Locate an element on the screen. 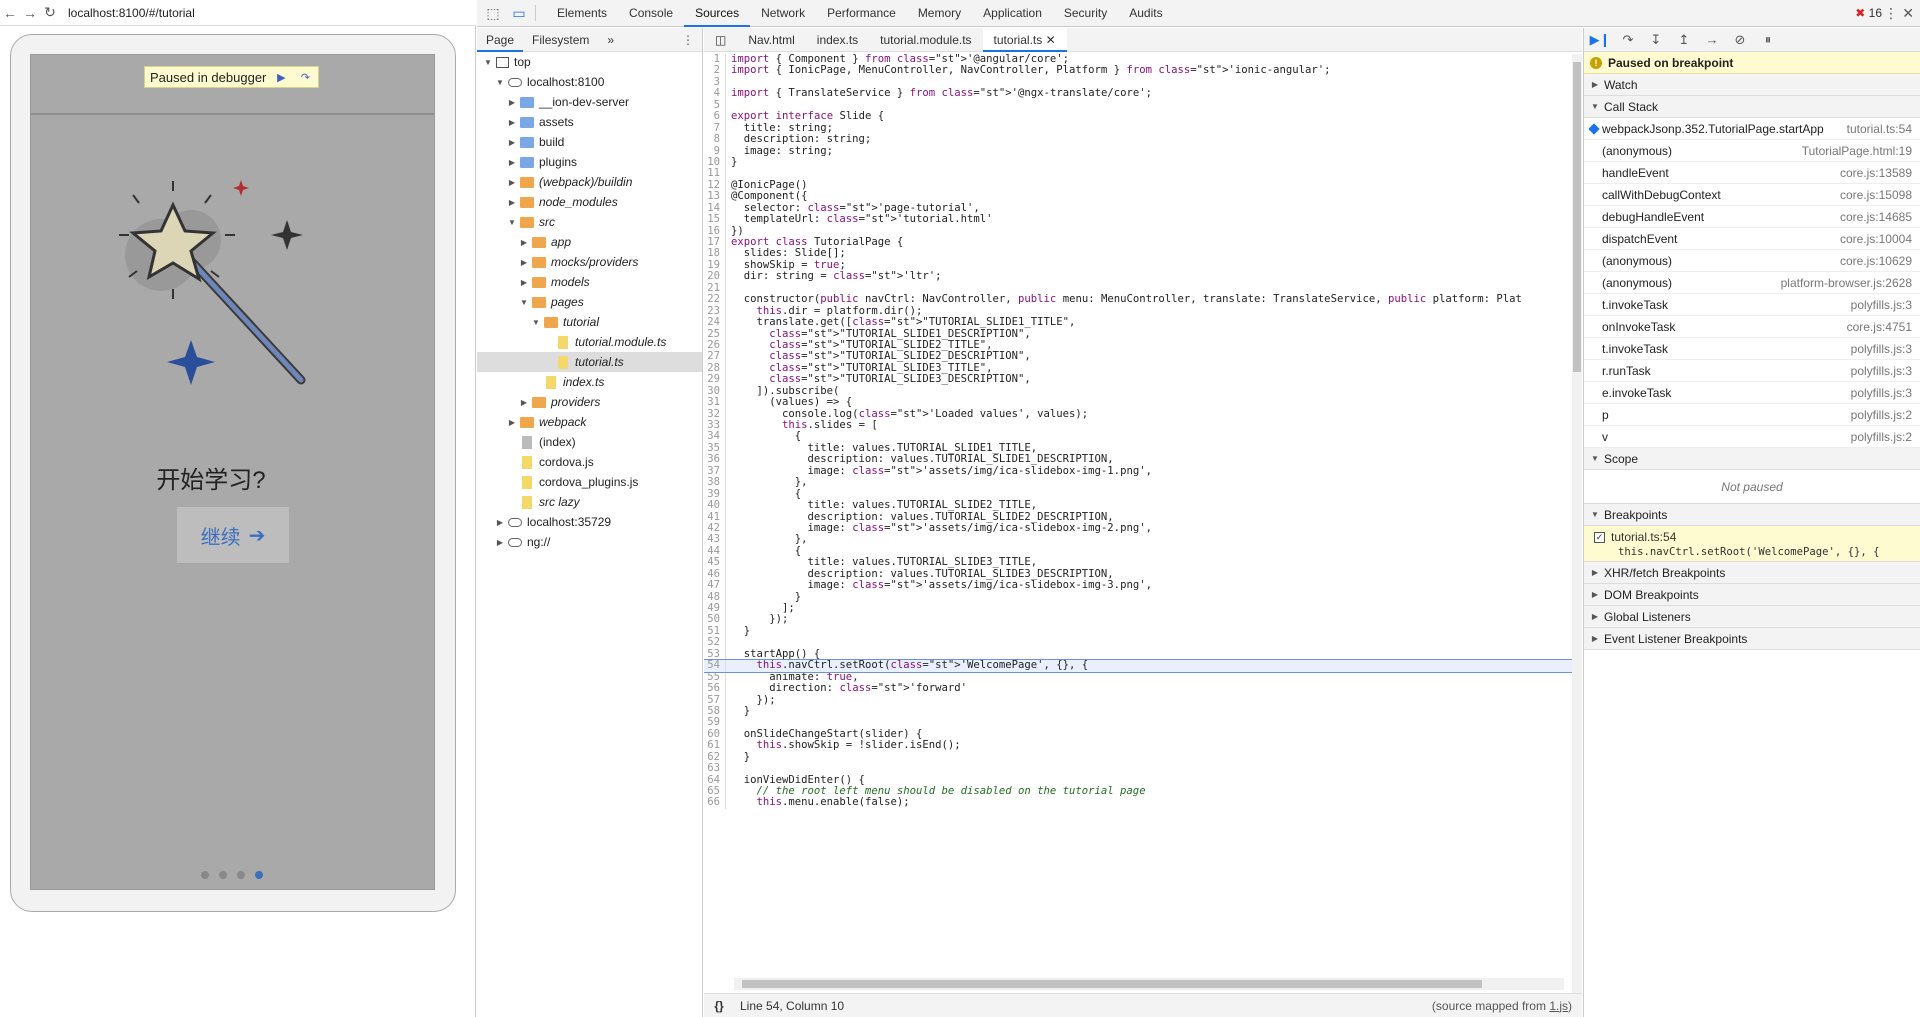 This screenshot has width=1920, height=1017. call-frame-location: core.js:14685 is located at coordinates (1876, 217).